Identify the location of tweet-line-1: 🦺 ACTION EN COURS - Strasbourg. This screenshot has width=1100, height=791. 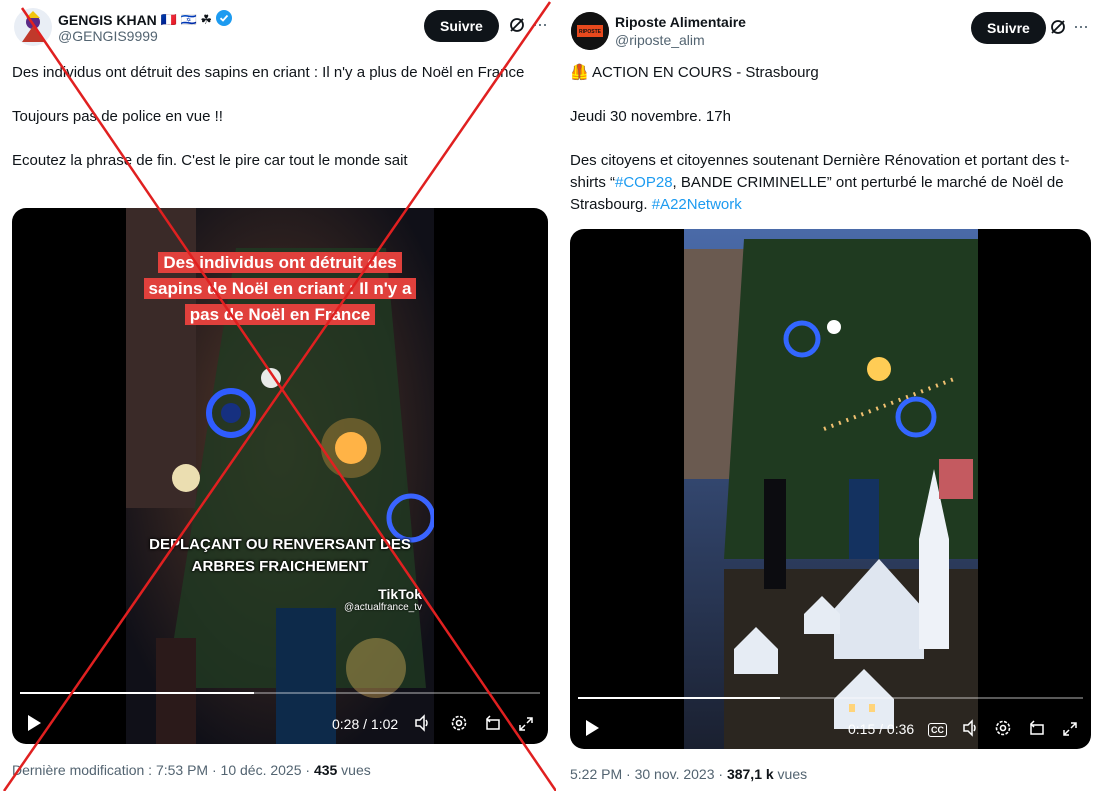
(694, 72).